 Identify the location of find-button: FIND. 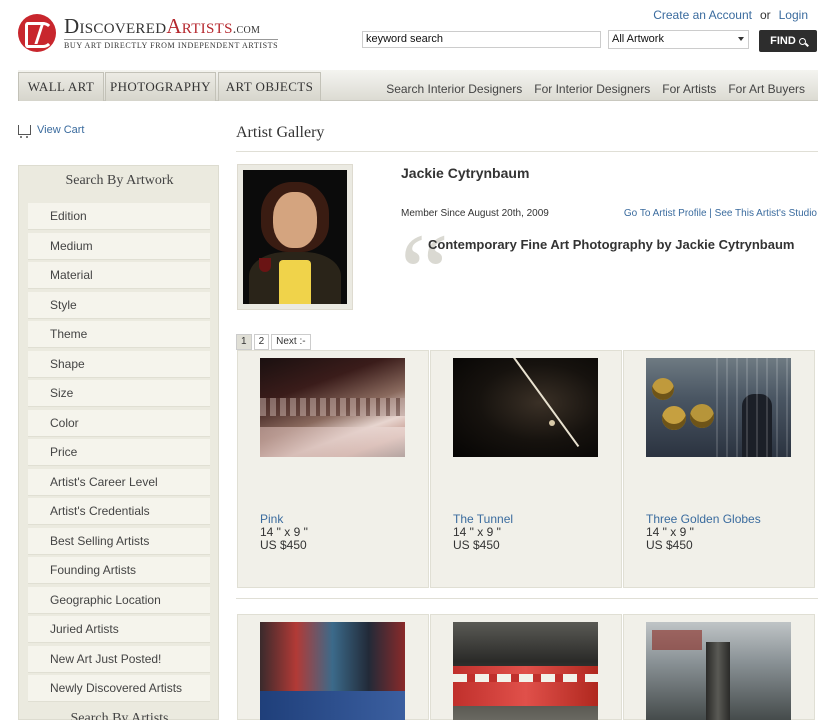
(788, 41).